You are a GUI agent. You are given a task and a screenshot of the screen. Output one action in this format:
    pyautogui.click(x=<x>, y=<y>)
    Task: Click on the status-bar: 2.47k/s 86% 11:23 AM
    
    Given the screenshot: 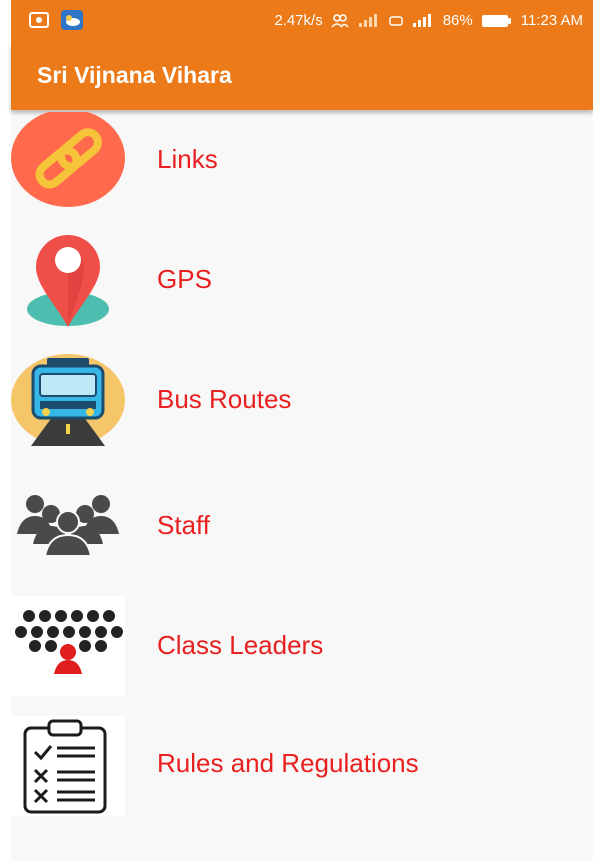 What is the action you would take?
    pyautogui.click(x=302, y=22)
    